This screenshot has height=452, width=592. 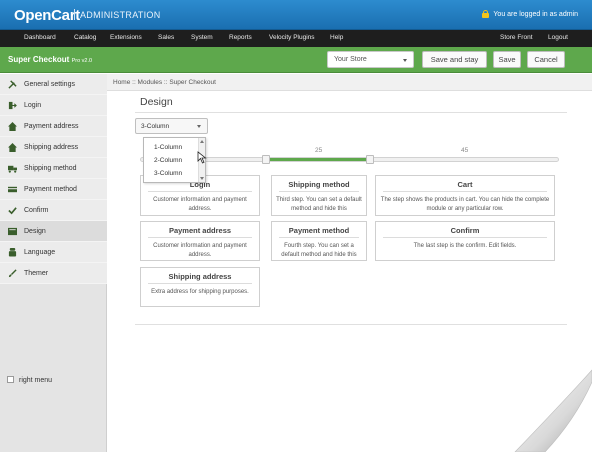 I want to click on module-version: Pro v2.0, so click(x=82, y=61).